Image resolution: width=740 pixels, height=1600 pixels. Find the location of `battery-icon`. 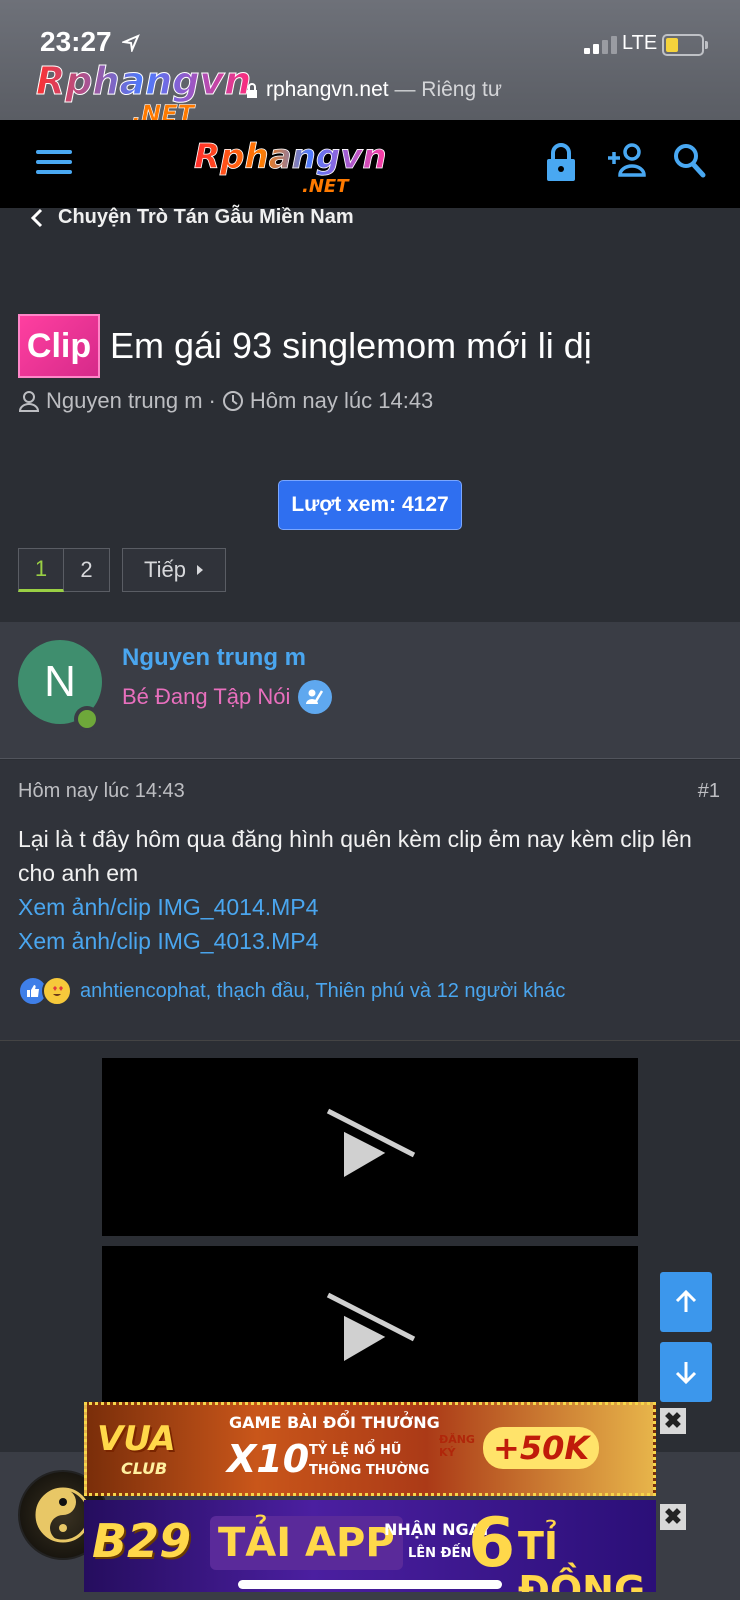

battery-icon is located at coordinates (685, 45).